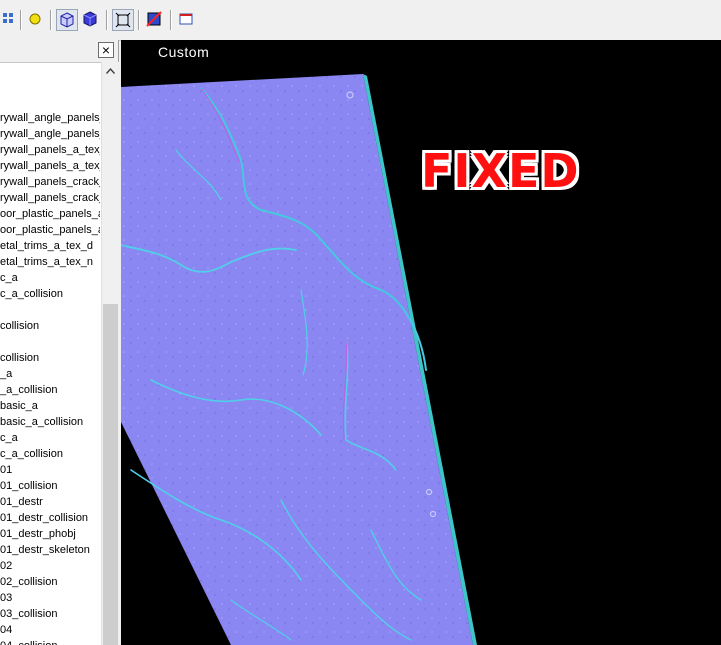 The width and height of the screenshot is (721, 645). What do you see at coordinates (50, 566) in the screenshot?
I see `list-item: 02` at bounding box center [50, 566].